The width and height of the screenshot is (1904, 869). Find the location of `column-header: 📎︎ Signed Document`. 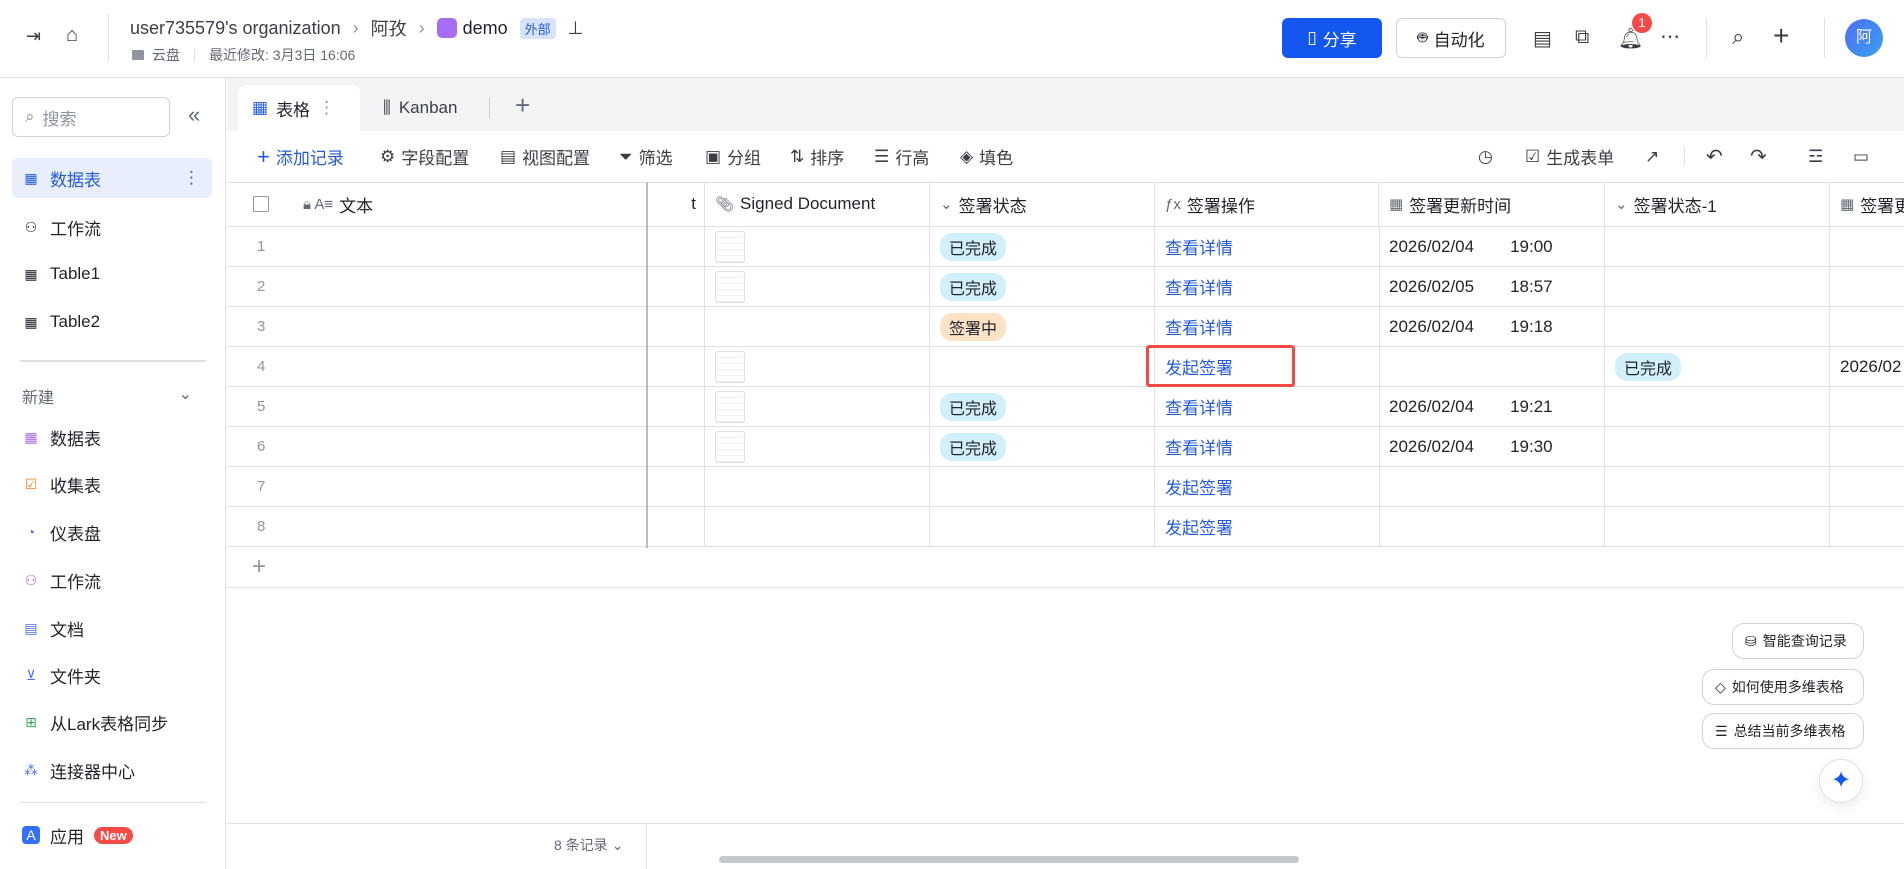

column-header: 📎︎ Signed Document is located at coordinates (817, 204).